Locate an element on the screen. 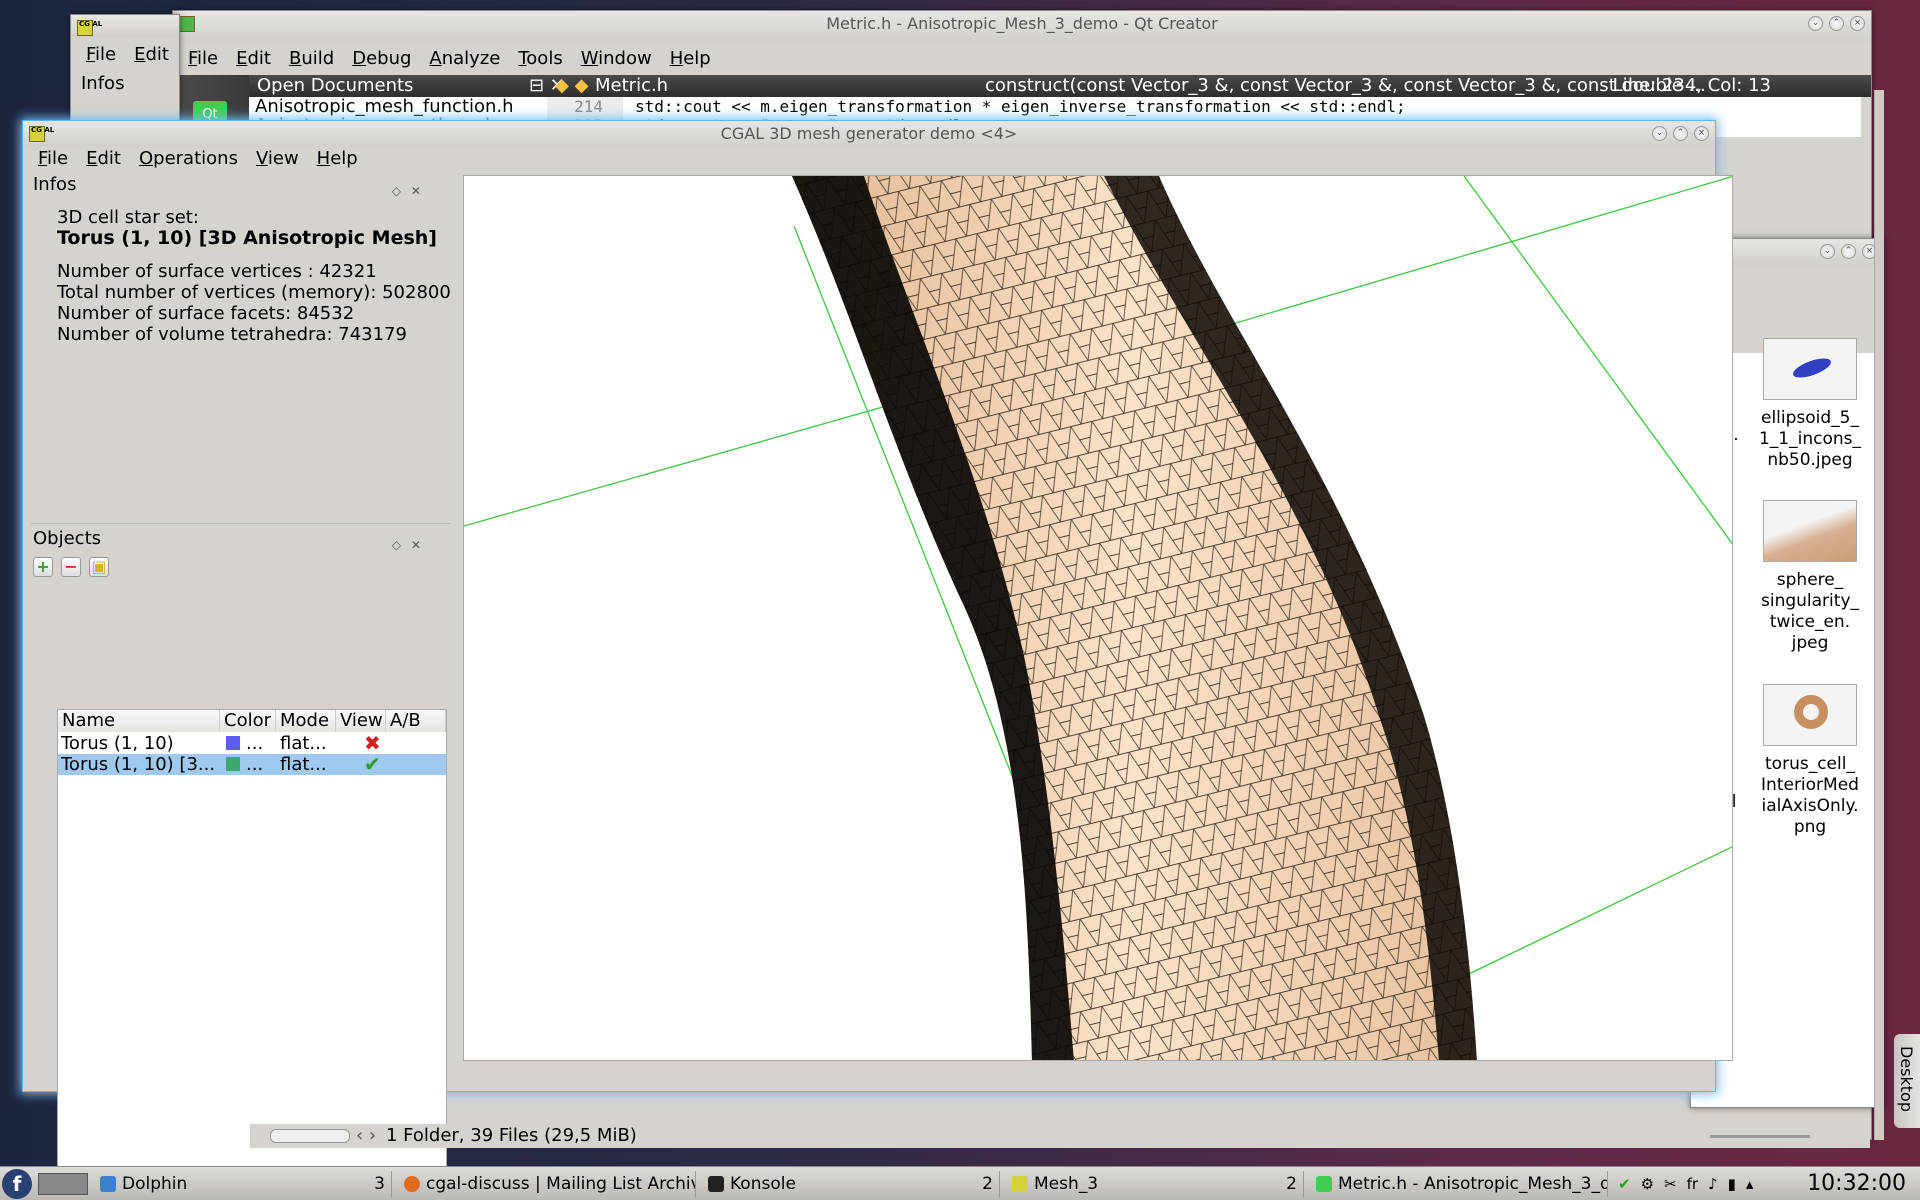  desktop-tab: Desktop is located at coordinates (1907, 1081).